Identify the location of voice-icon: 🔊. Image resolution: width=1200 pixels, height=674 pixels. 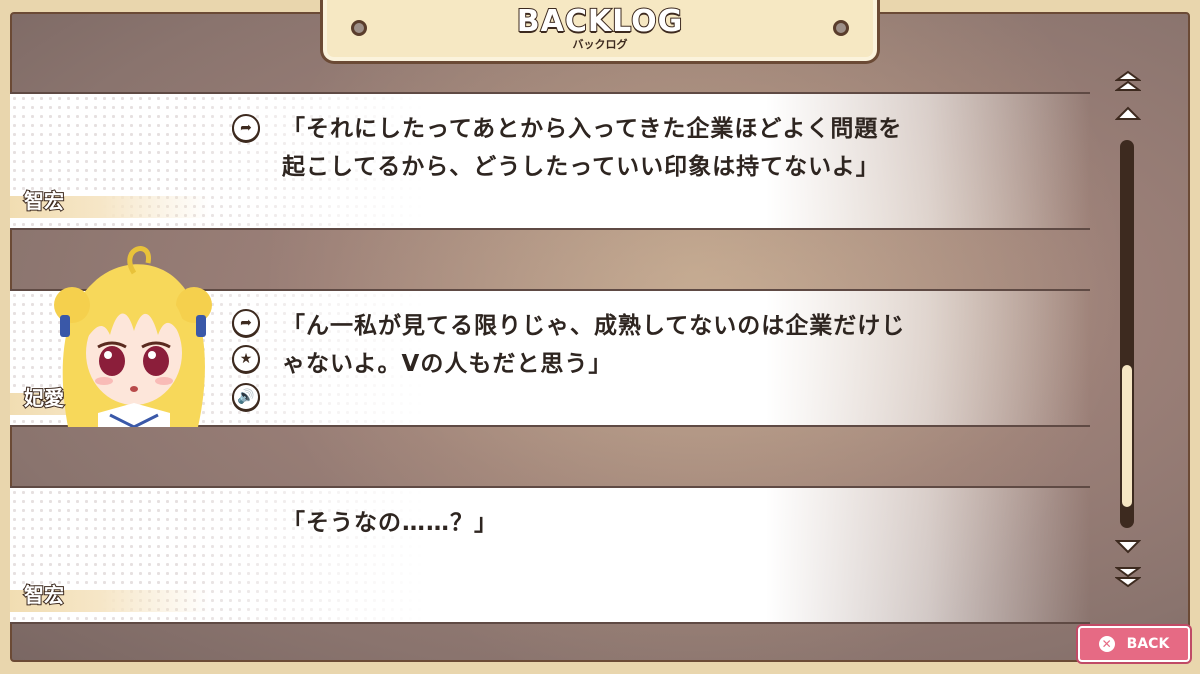
(246, 397).